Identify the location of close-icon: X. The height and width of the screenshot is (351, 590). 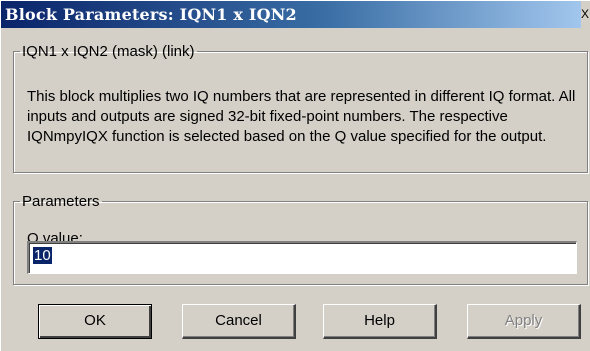
(585, 14).